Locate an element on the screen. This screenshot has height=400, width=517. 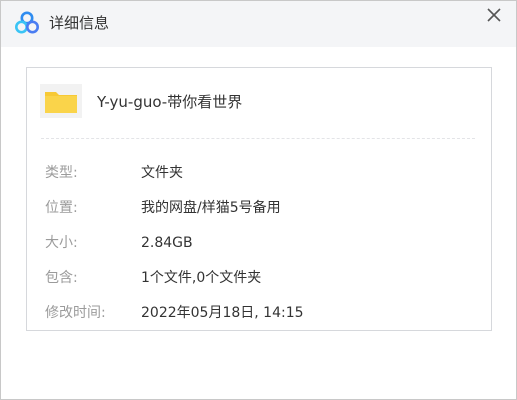
divider is located at coordinates (258, 138).